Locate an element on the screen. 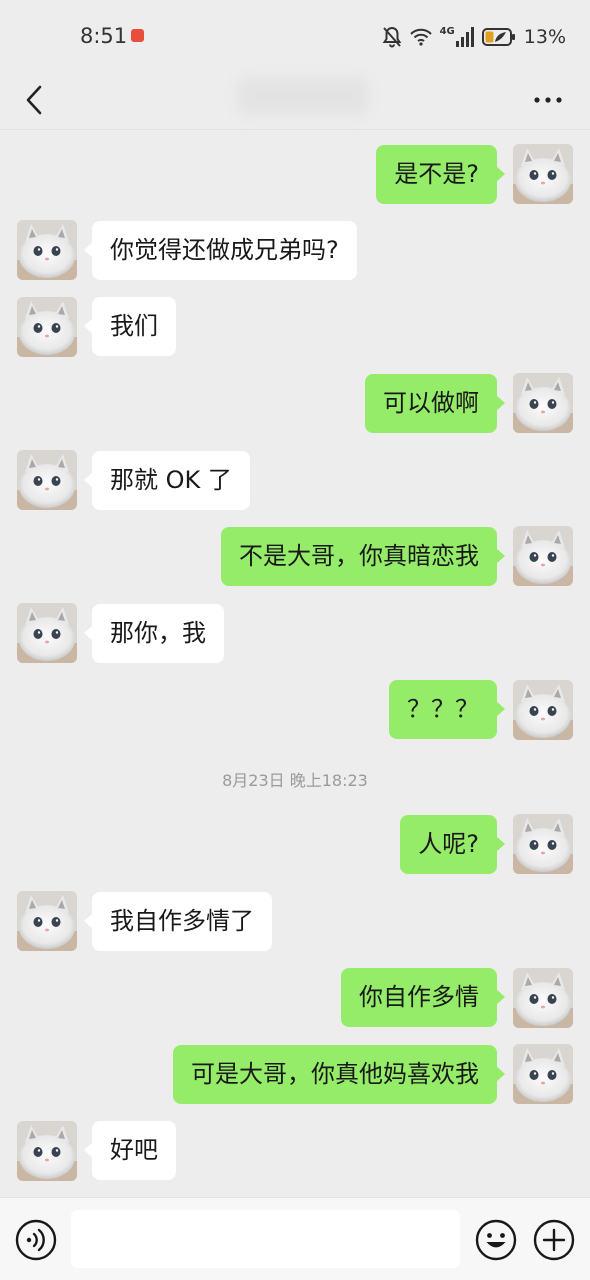 The width and height of the screenshot is (590, 1280). network-type: 4G is located at coordinates (447, 31).